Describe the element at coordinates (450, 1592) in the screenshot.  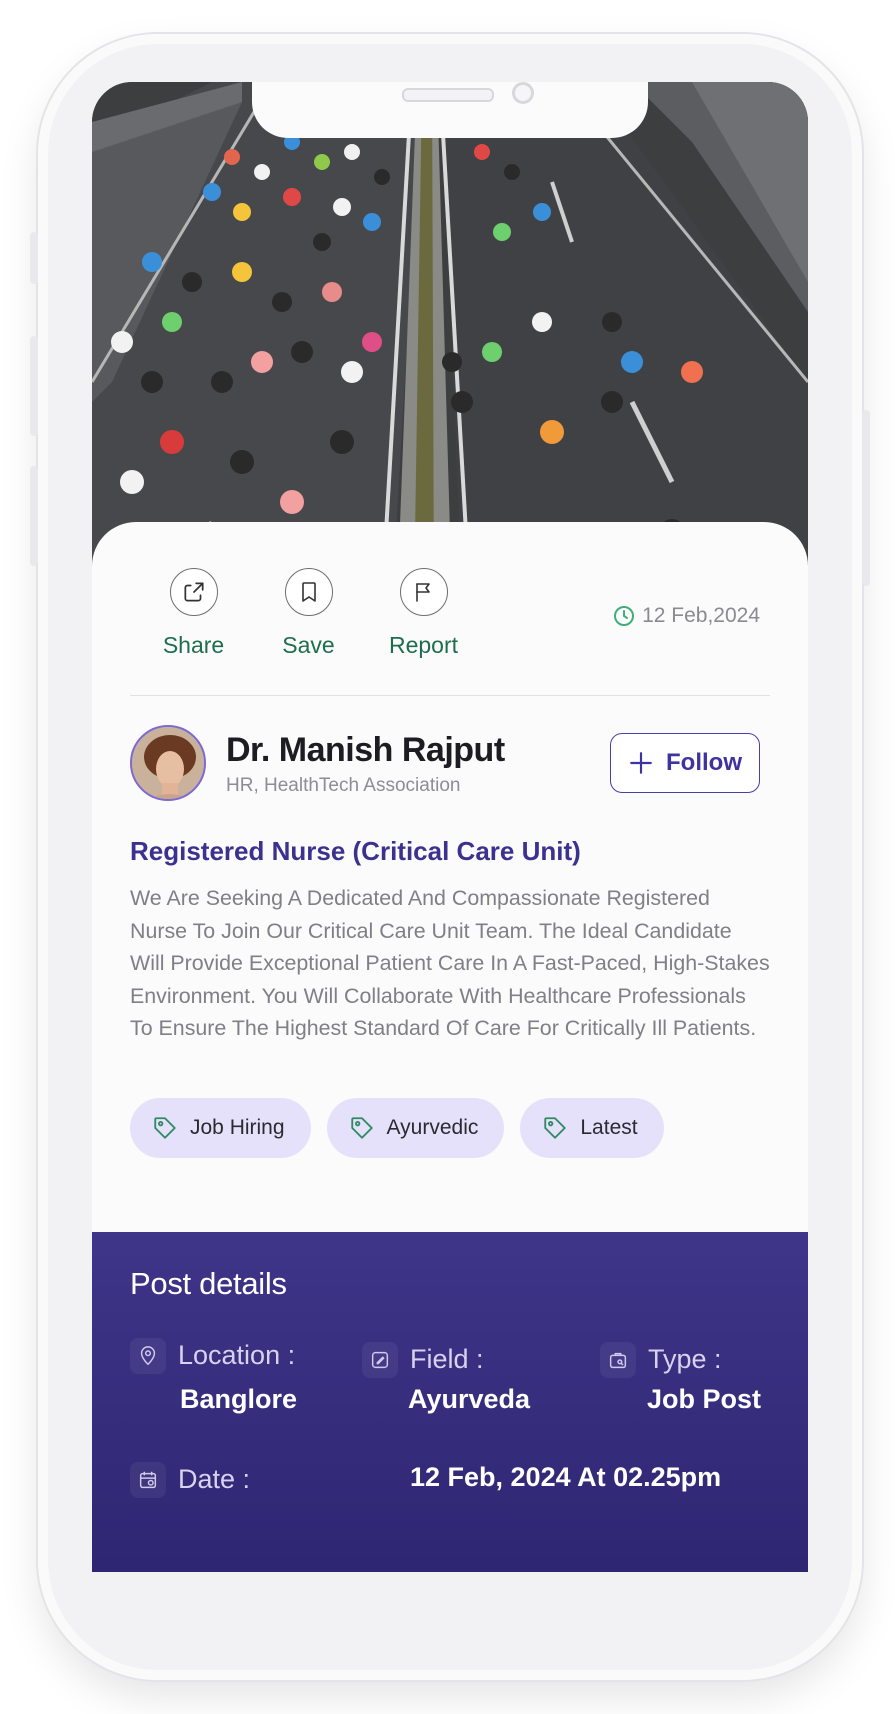
I see `bottom-area` at that location.